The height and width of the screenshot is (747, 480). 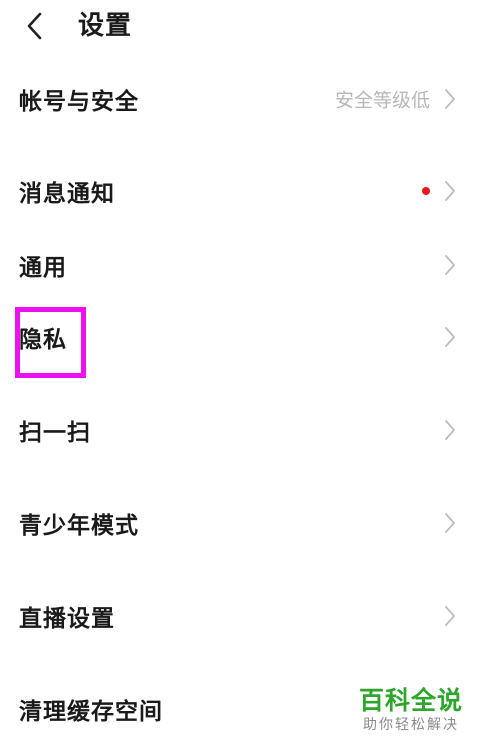 I want to click on chevron-left-icon, so click(x=34, y=26).